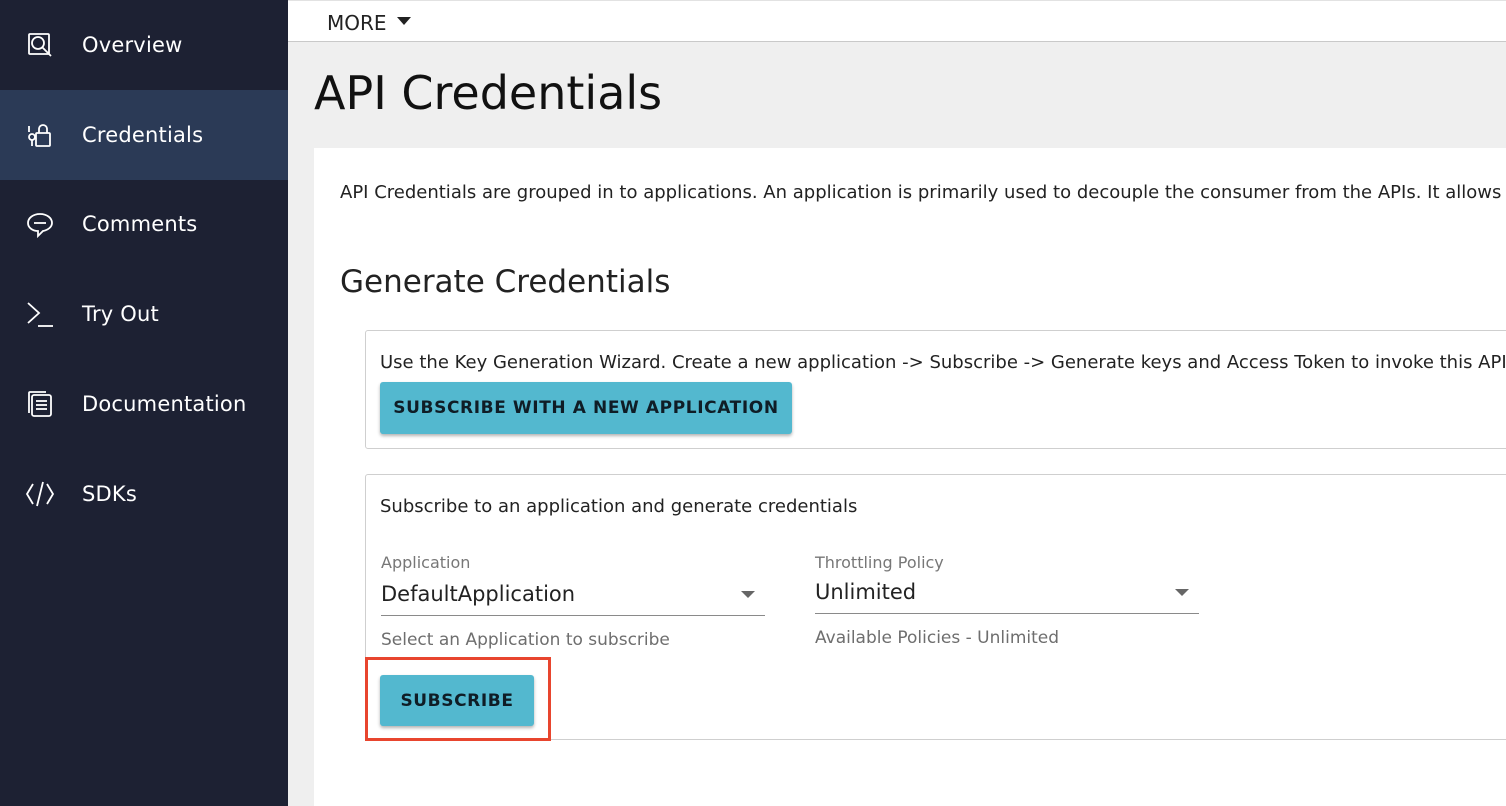  What do you see at coordinates (879, 562) in the screenshot?
I see `throttling-policy-label: Throttling Policy` at bounding box center [879, 562].